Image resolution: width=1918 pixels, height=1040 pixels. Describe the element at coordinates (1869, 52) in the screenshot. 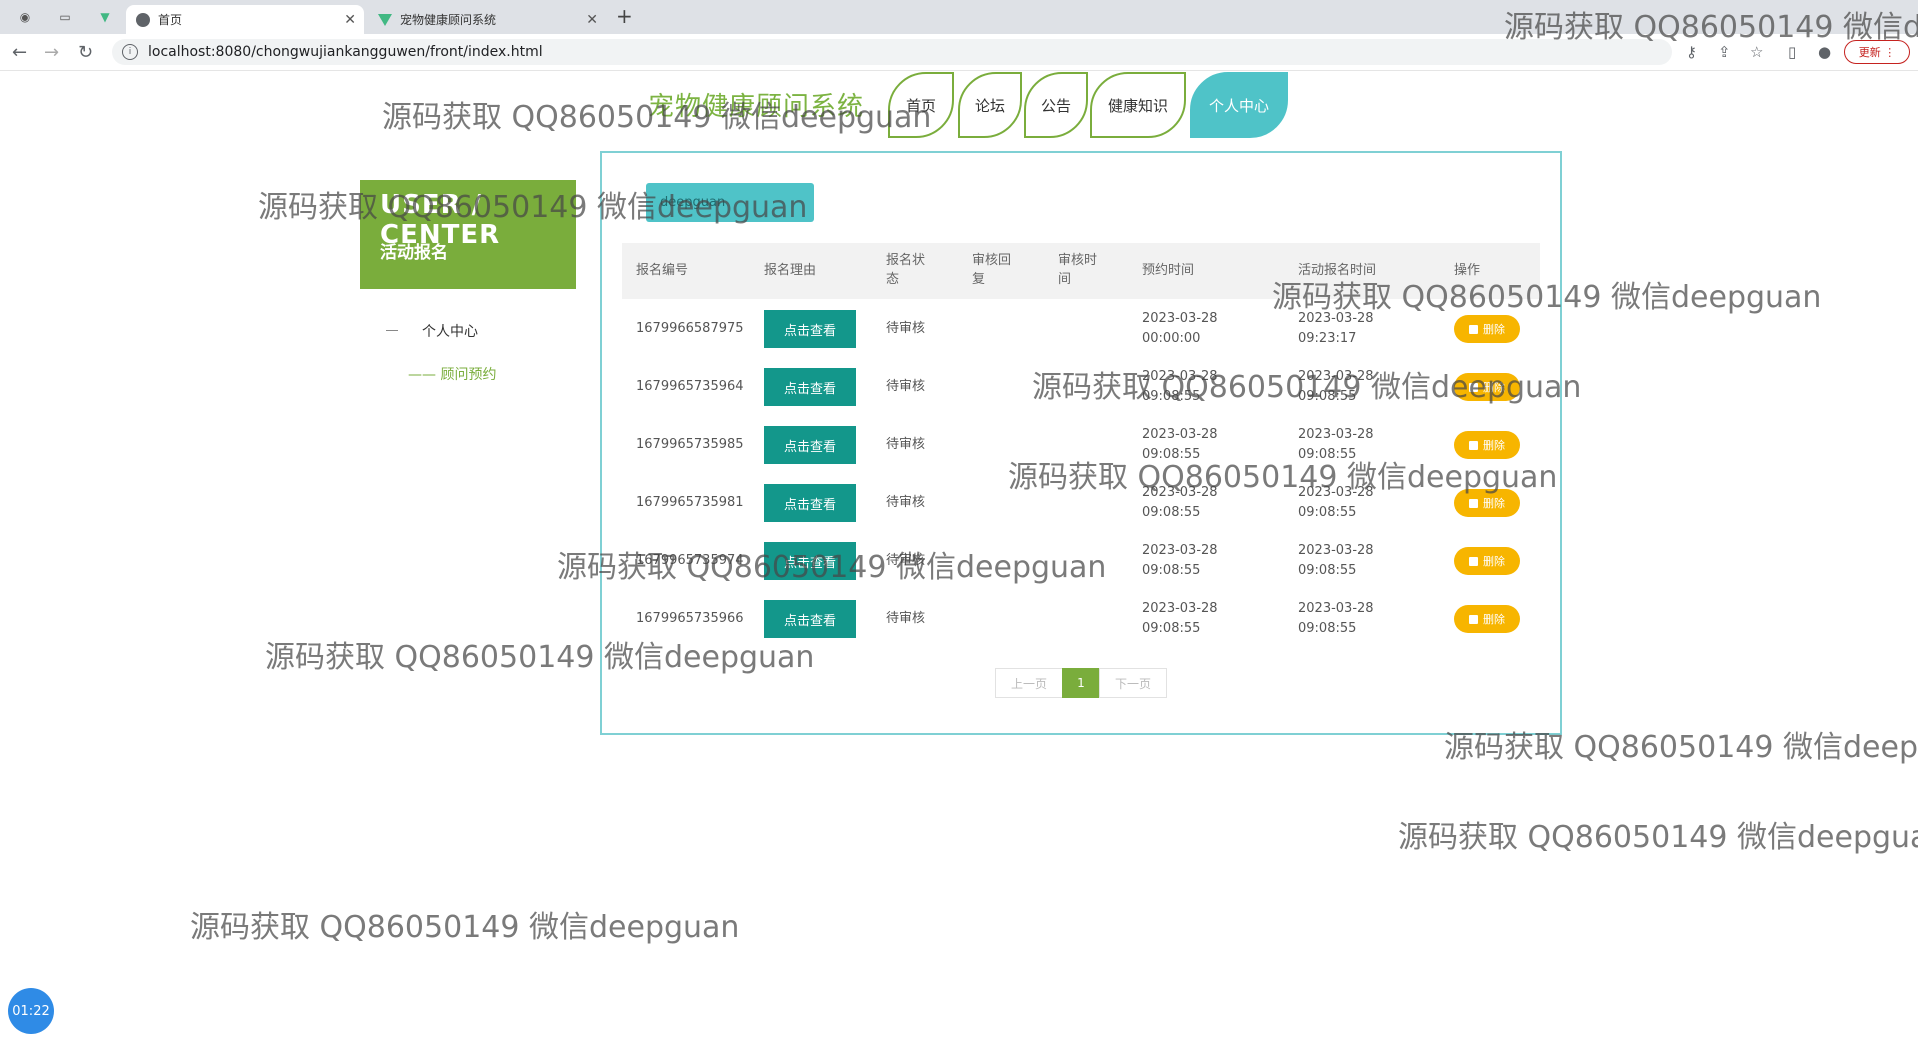

I see `update-label: 更新` at that location.